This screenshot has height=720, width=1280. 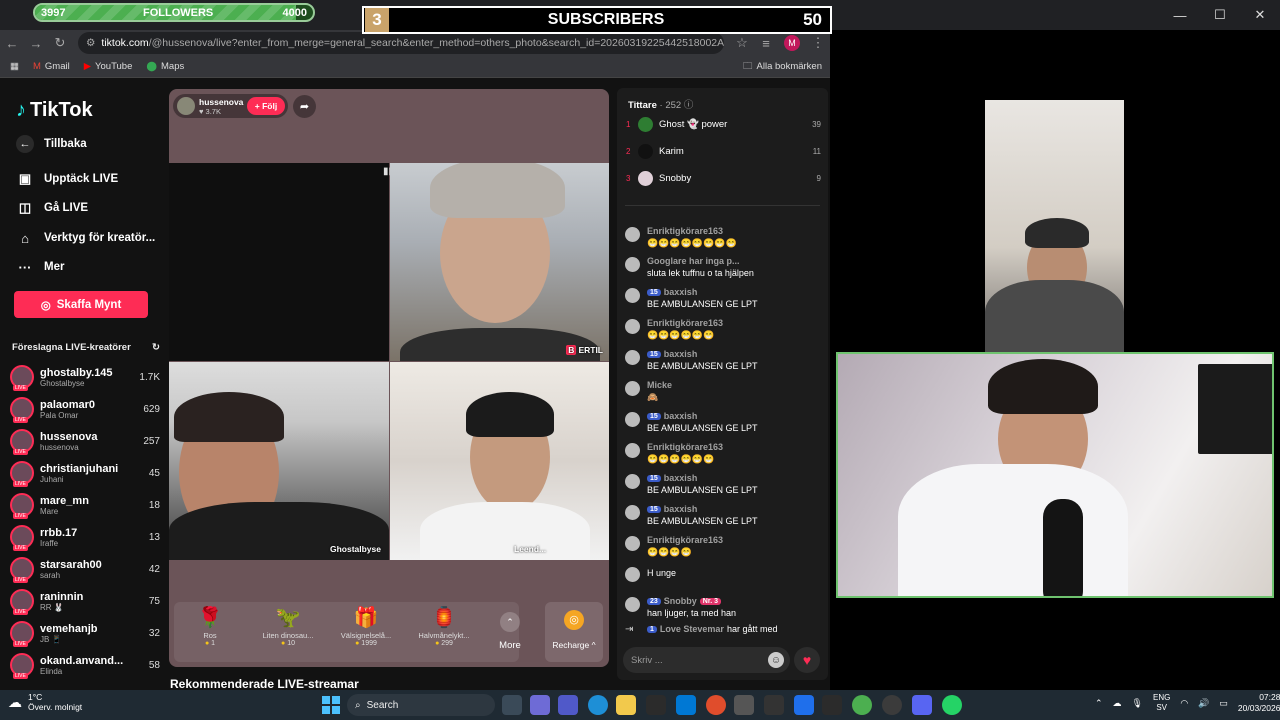 What do you see at coordinates (85, 441) in the screenshot?
I see `creator-item: hussenovahussenova 257` at bounding box center [85, 441].